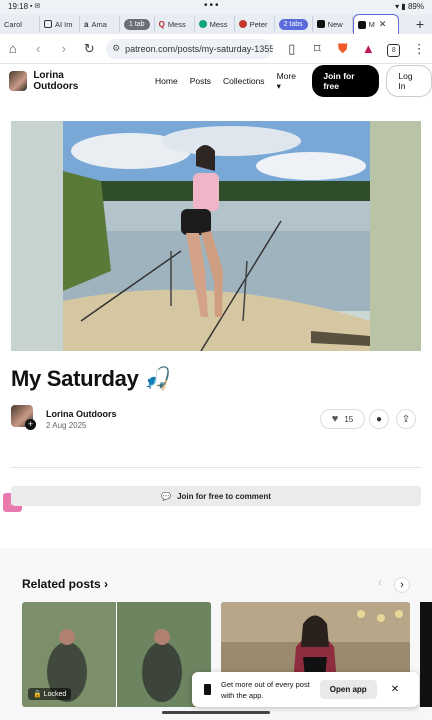 Image resolution: width=432 pixels, height=720 pixels. I want to click on chat-icon: ●, so click(379, 419).